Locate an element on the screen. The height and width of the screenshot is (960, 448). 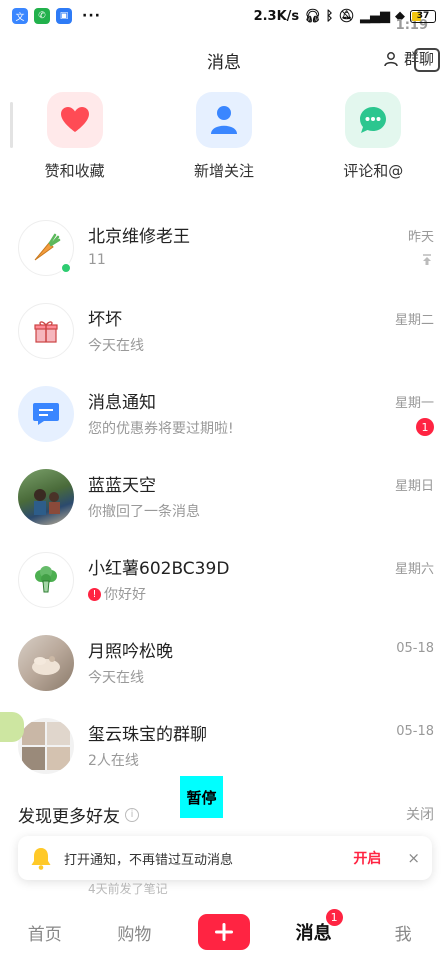
conversation-time: 星期二 is located at coordinates (414, 320).